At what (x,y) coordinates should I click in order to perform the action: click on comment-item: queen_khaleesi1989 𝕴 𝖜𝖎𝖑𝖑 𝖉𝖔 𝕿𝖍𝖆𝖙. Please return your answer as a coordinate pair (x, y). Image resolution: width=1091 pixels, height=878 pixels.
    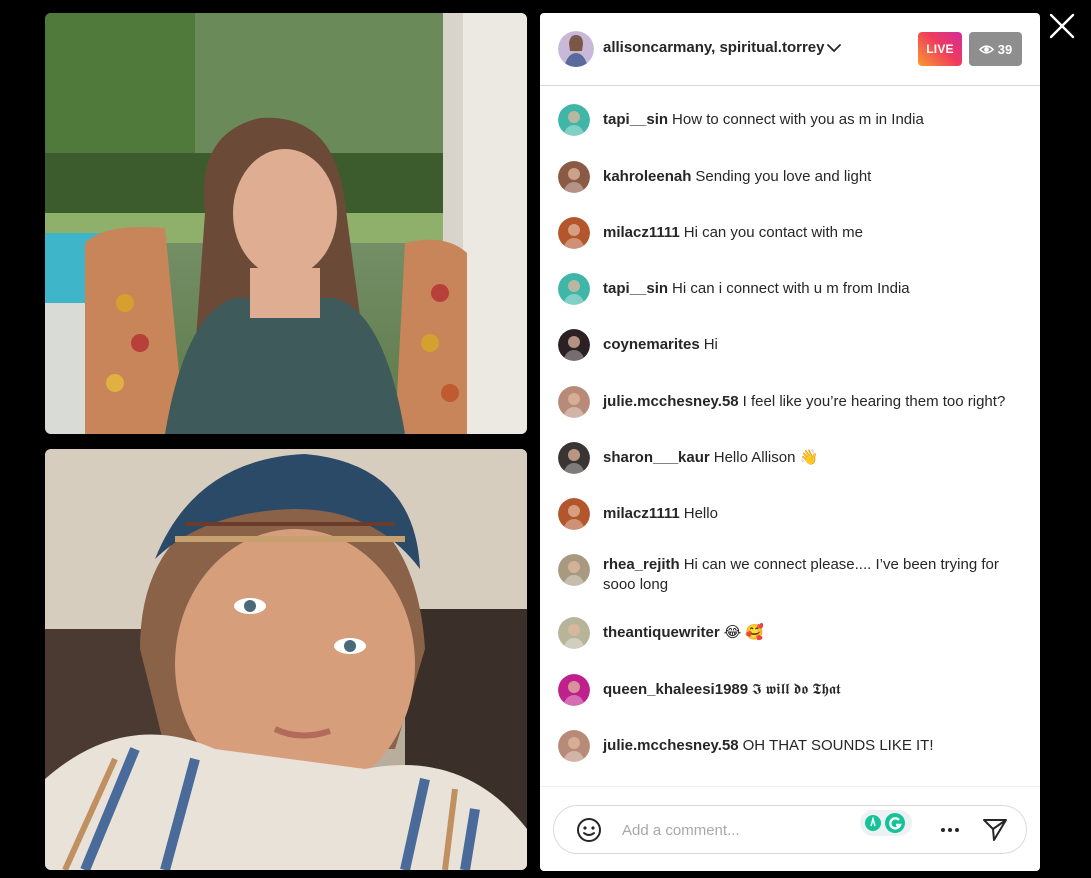
    Looking at the image, I should click on (793, 690).